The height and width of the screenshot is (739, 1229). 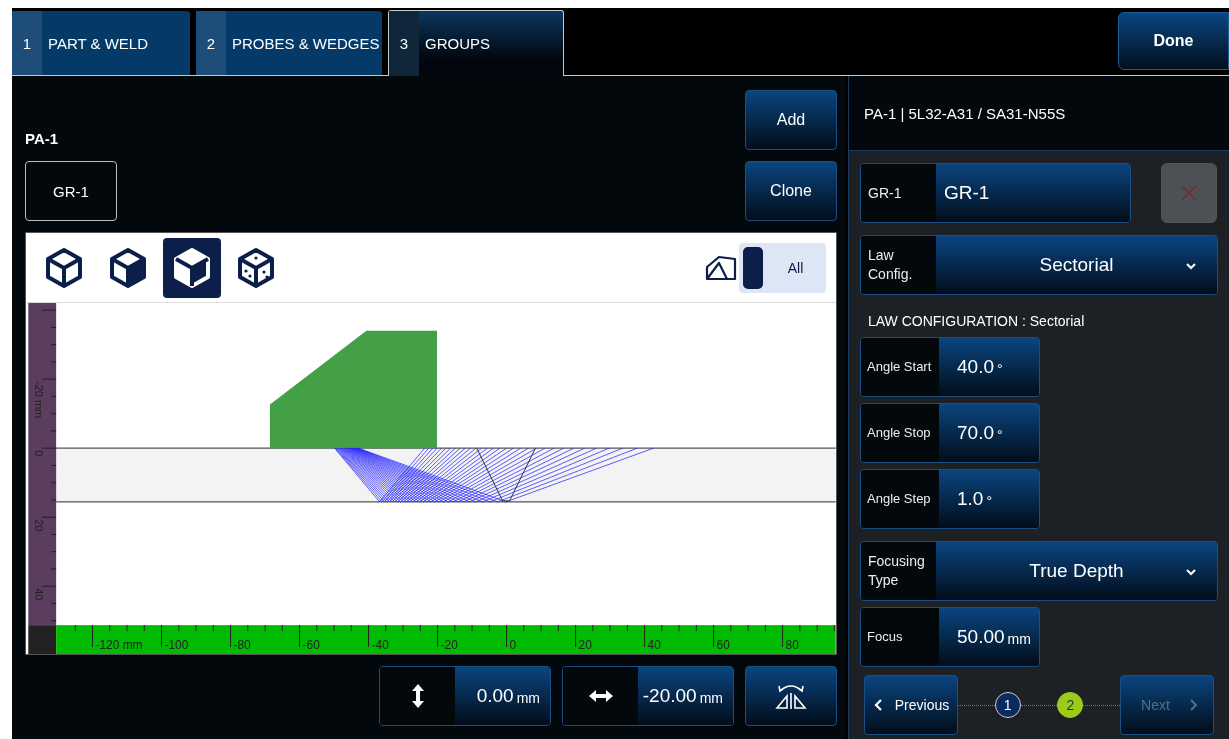 I want to click on rotate-probe-button, so click(x=791, y=696).